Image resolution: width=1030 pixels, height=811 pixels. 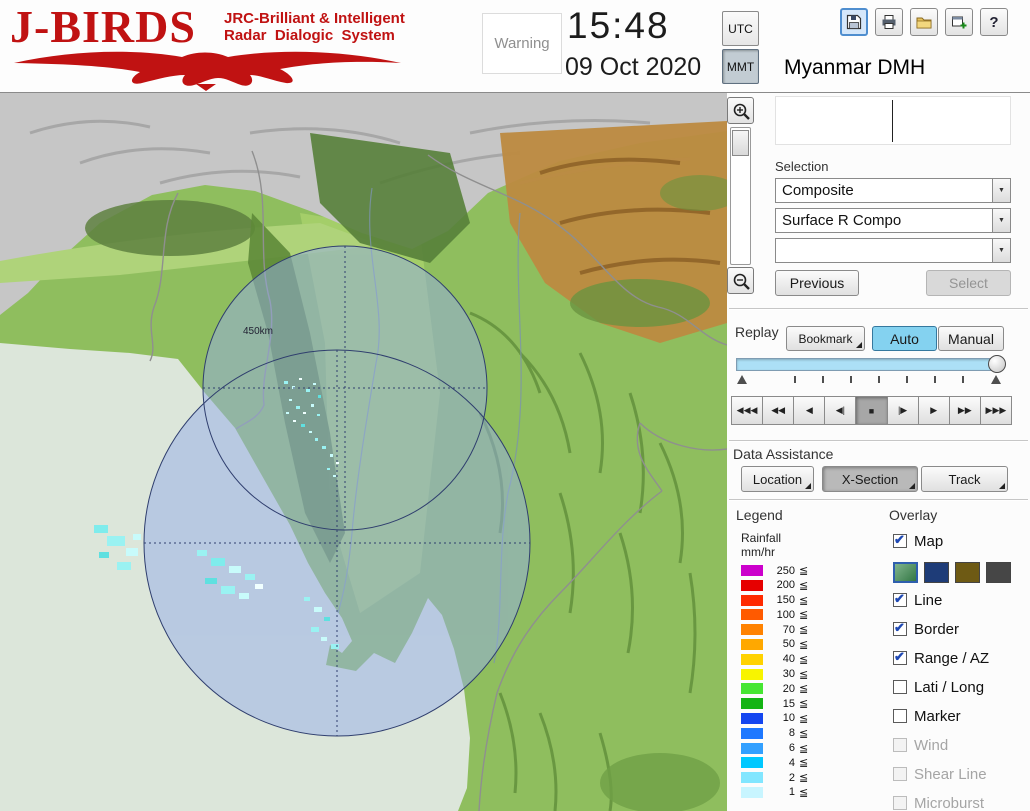 What do you see at coordinates (892, 121) in the screenshot?
I see `display-divider` at bounding box center [892, 121].